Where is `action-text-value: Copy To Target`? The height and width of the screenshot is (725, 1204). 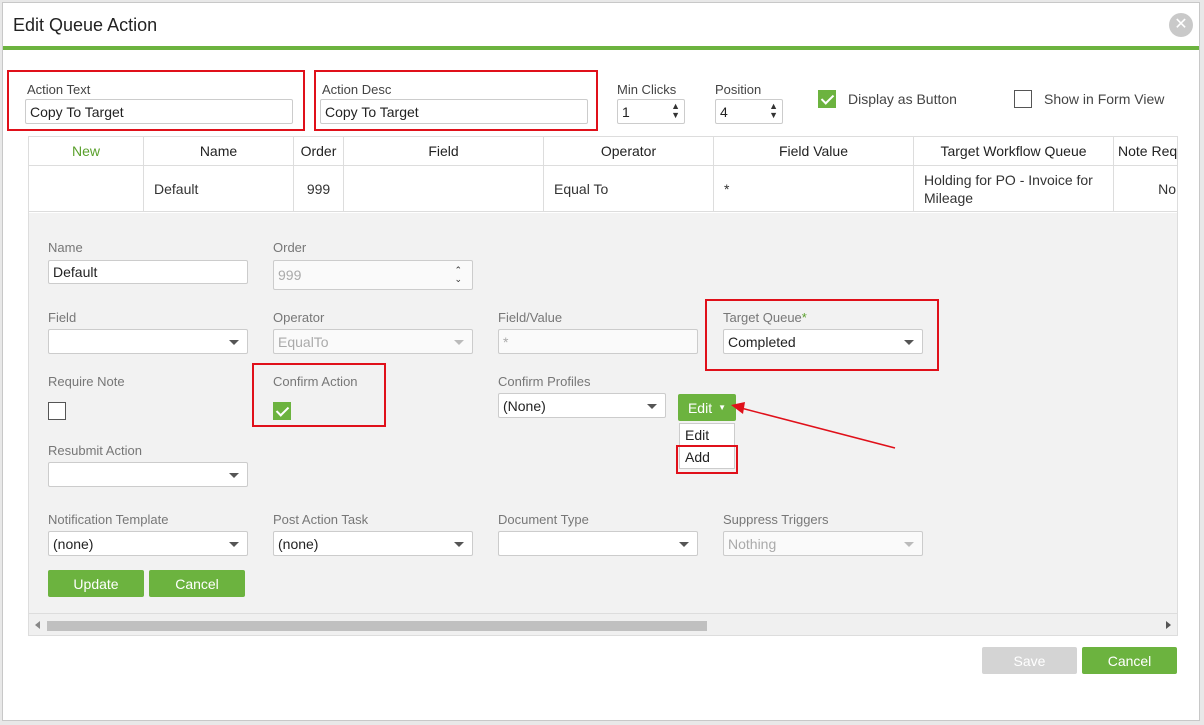 action-text-value: Copy To Target is located at coordinates (77, 111).